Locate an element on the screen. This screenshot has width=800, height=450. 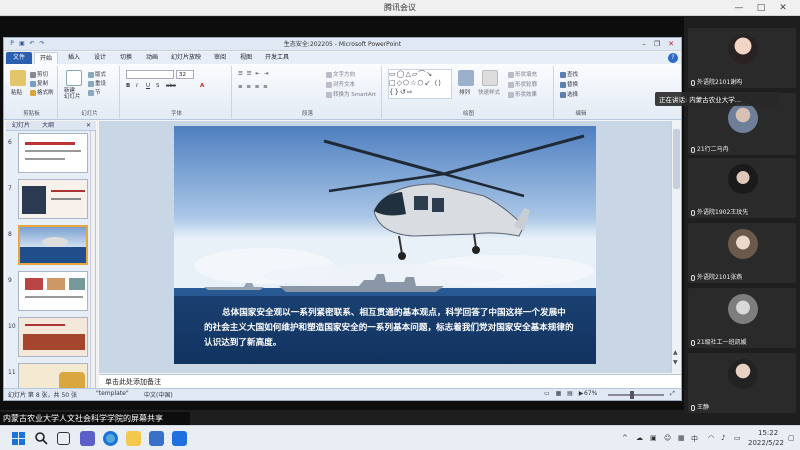
paste-icon is located at coordinates (18, 78).